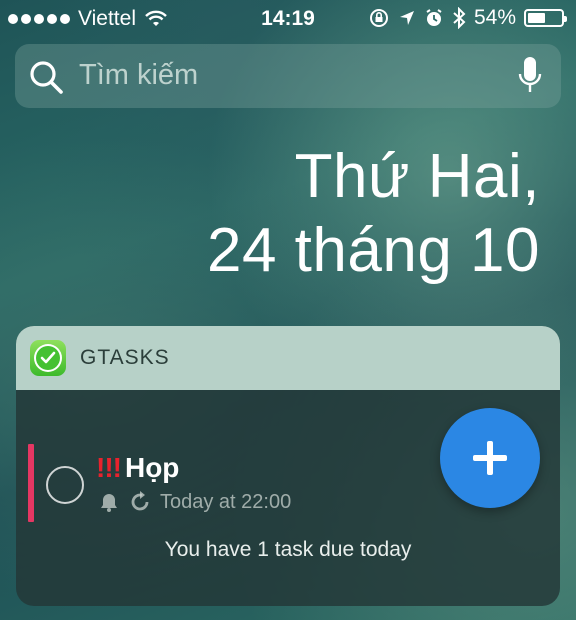 This screenshot has width=576, height=620. I want to click on mic-icon, so click(530, 76).